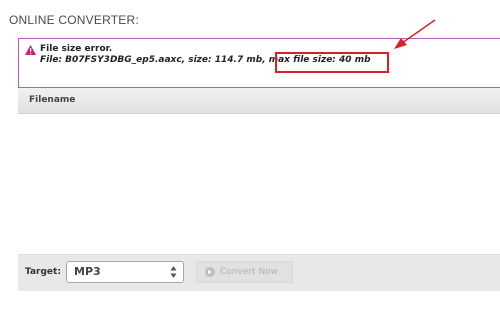 This screenshot has height=318, width=500. What do you see at coordinates (43, 272) in the screenshot?
I see `target-label: Target:` at bounding box center [43, 272].